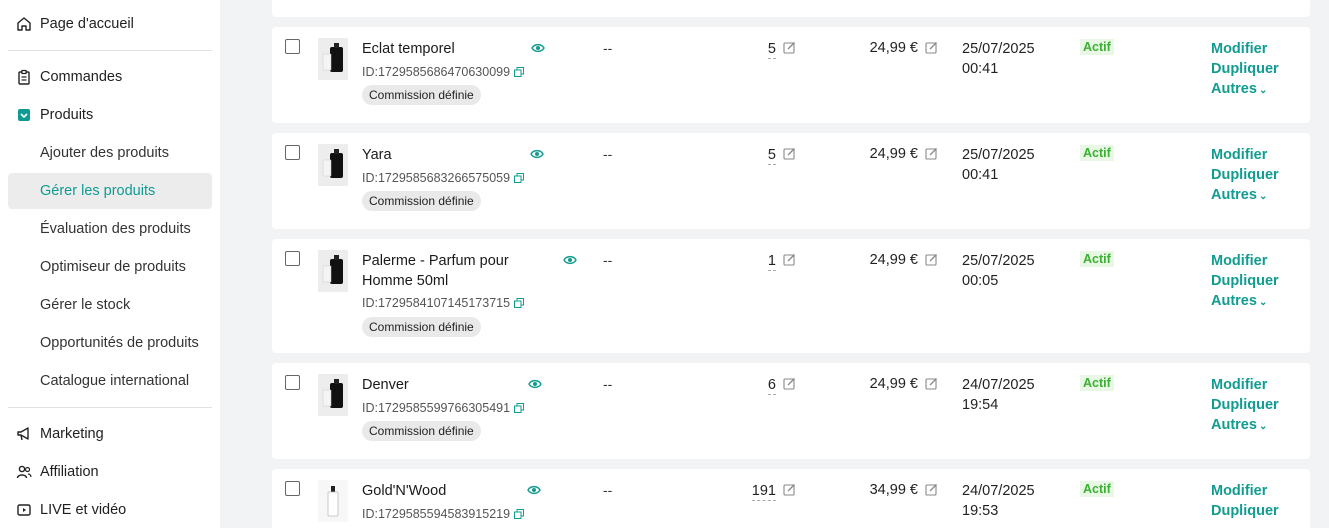 The height and width of the screenshot is (528, 1329). I want to click on nav-international-catalog-label: Catalogue international, so click(115, 381).